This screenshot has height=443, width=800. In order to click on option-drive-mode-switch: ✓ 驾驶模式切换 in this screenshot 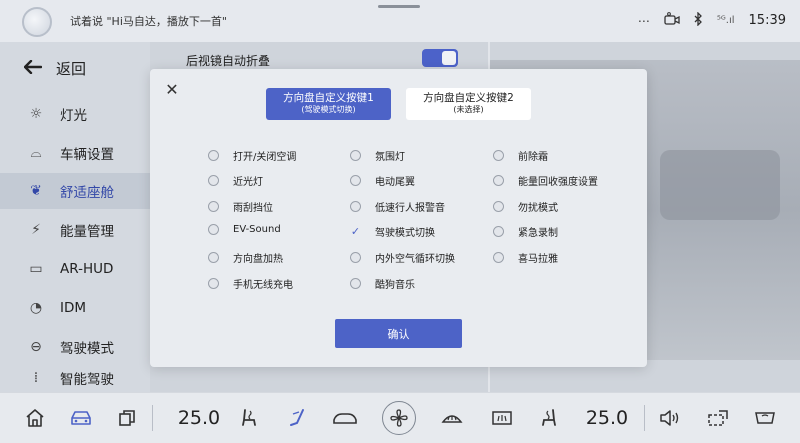, I will do `click(392, 231)`.